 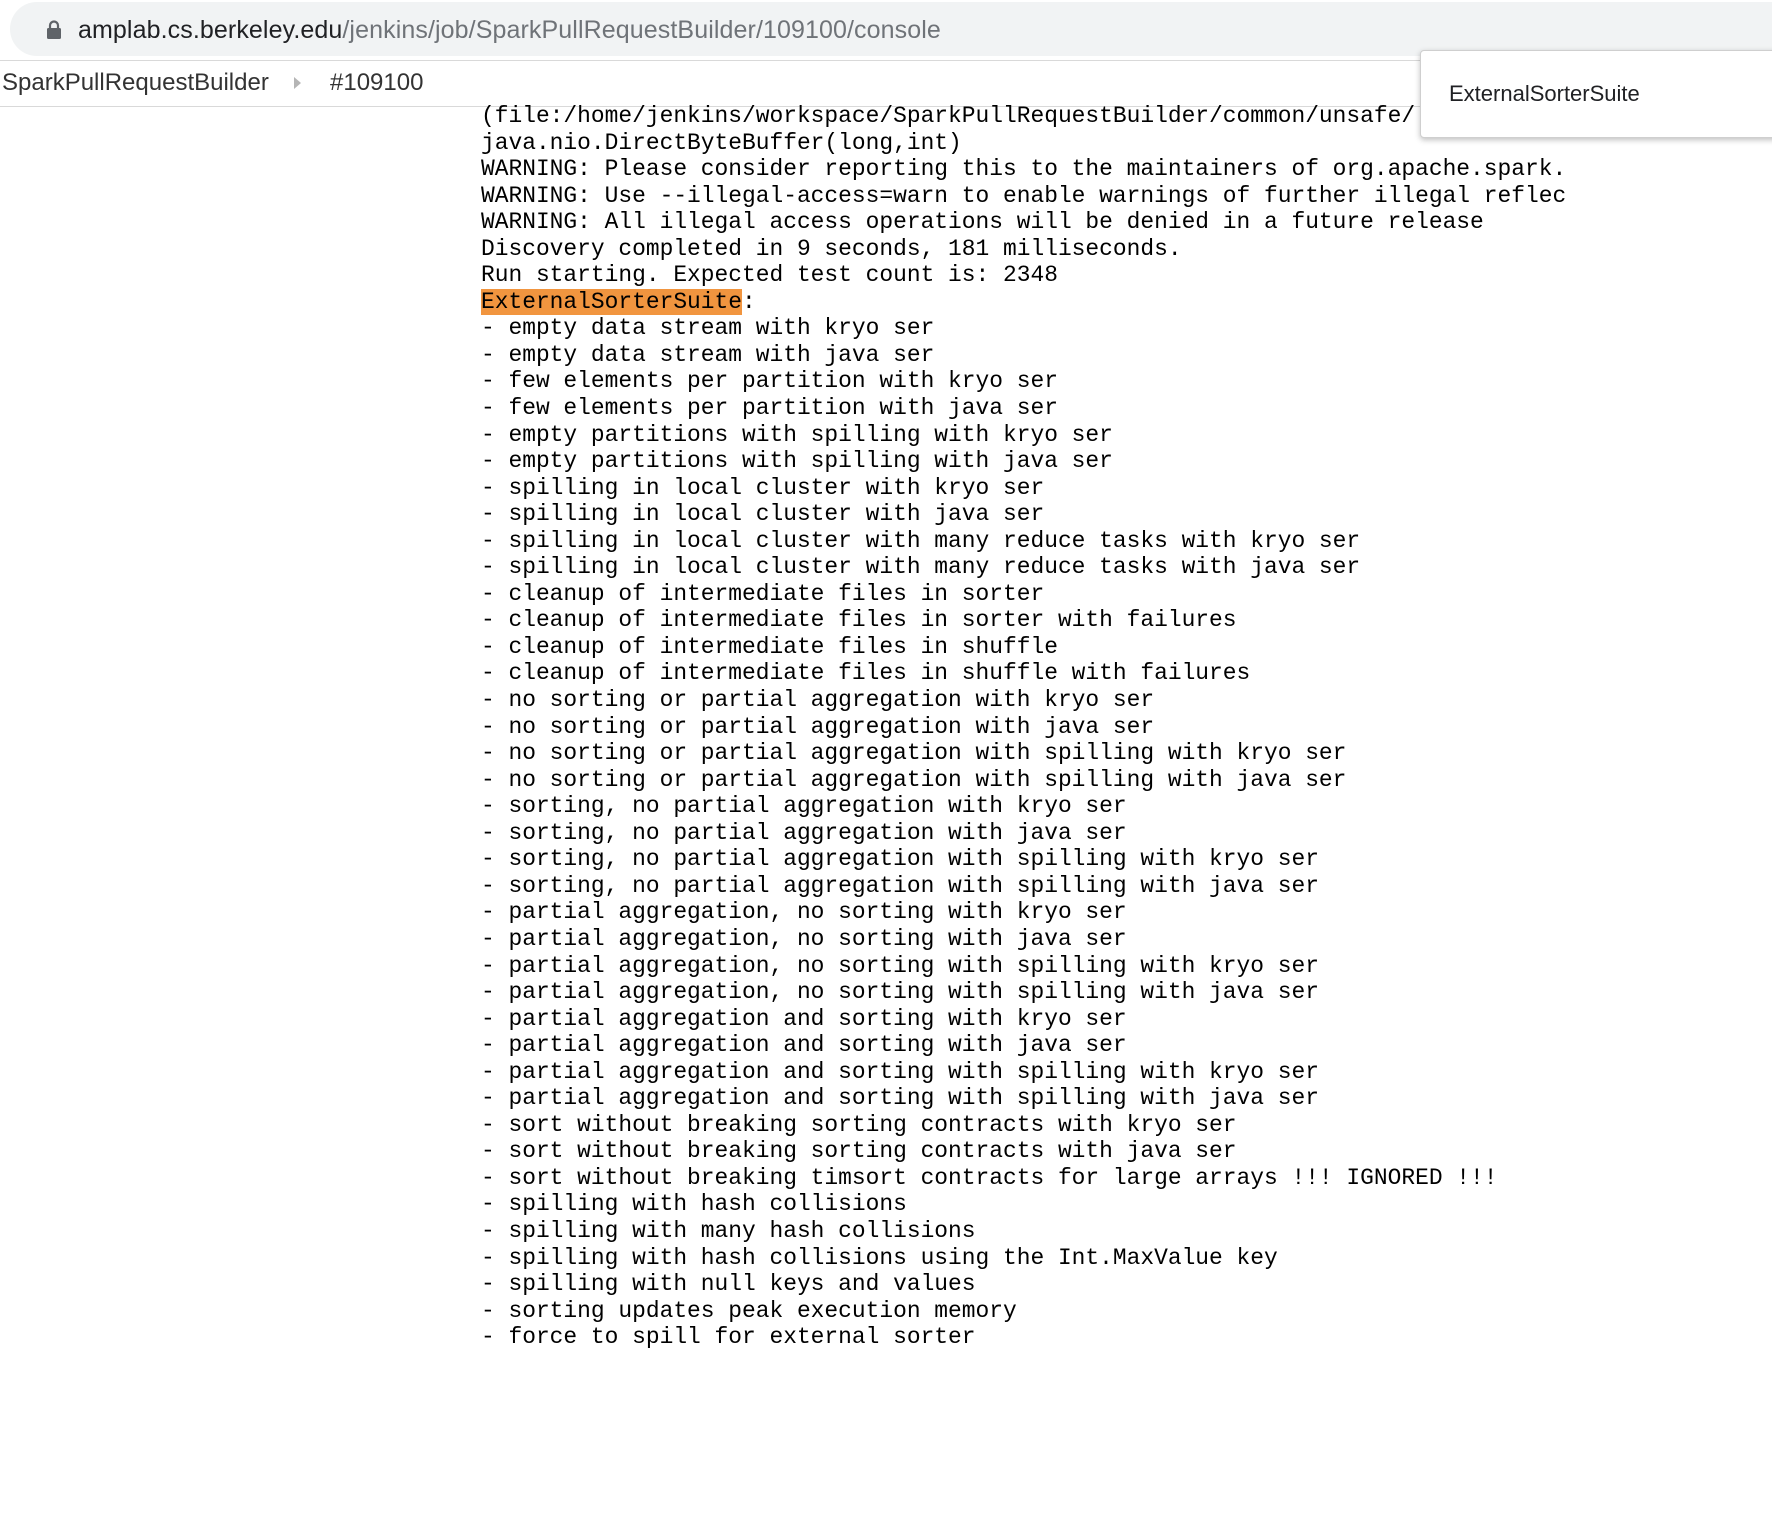 What do you see at coordinates (611, 301) in the screenshot?
I see `search-match-highlight: ExternalSorterSuite` at bounding box center [611, 301].